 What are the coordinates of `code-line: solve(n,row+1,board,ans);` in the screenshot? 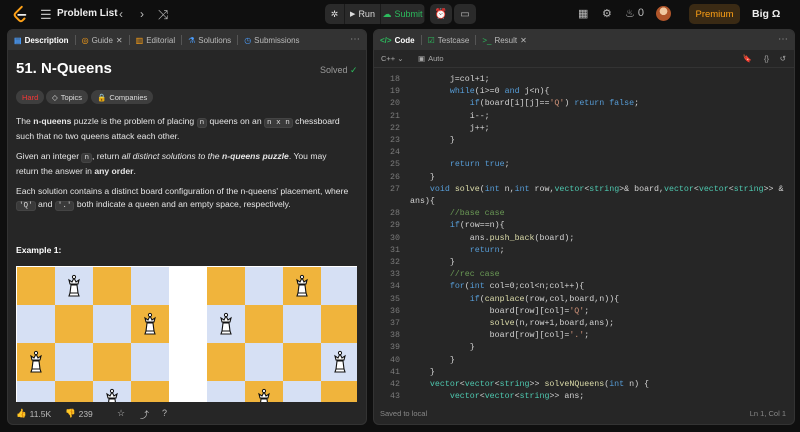 It's located at (552, 323).